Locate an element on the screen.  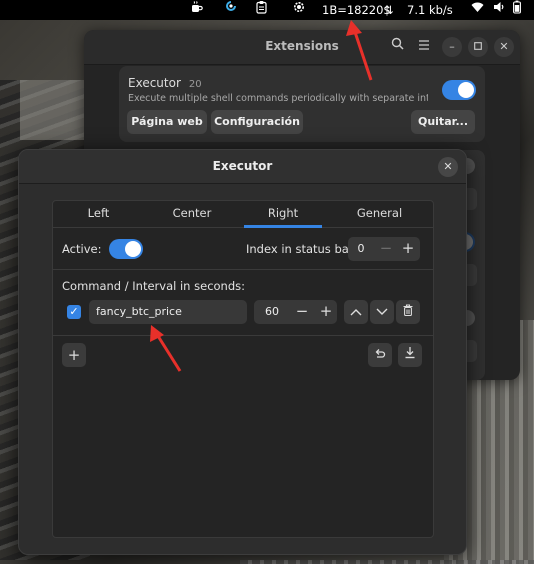
annotation-arrow-topbar is located at coordinates (359, 50).